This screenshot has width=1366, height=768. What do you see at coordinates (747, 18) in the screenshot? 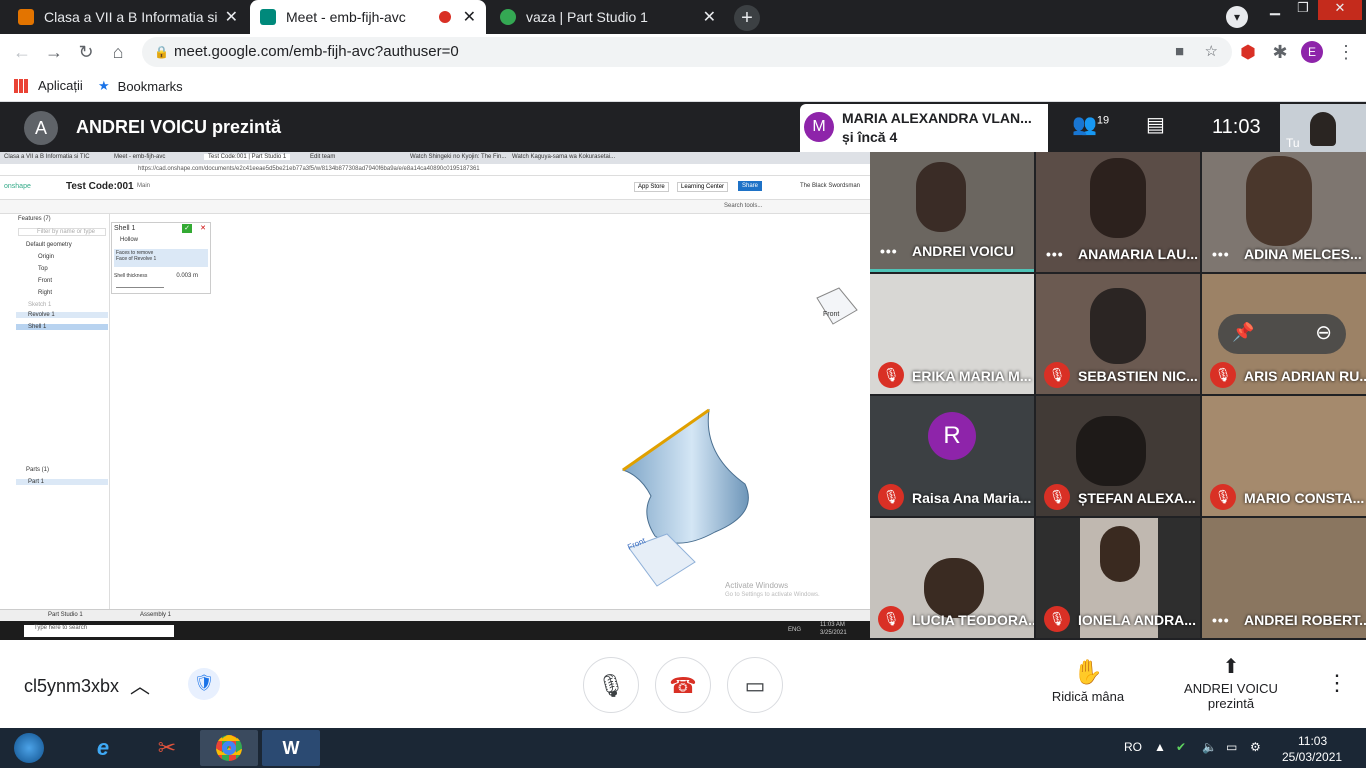
I see `new-tab-button: +` at bounding box center [747, 18].